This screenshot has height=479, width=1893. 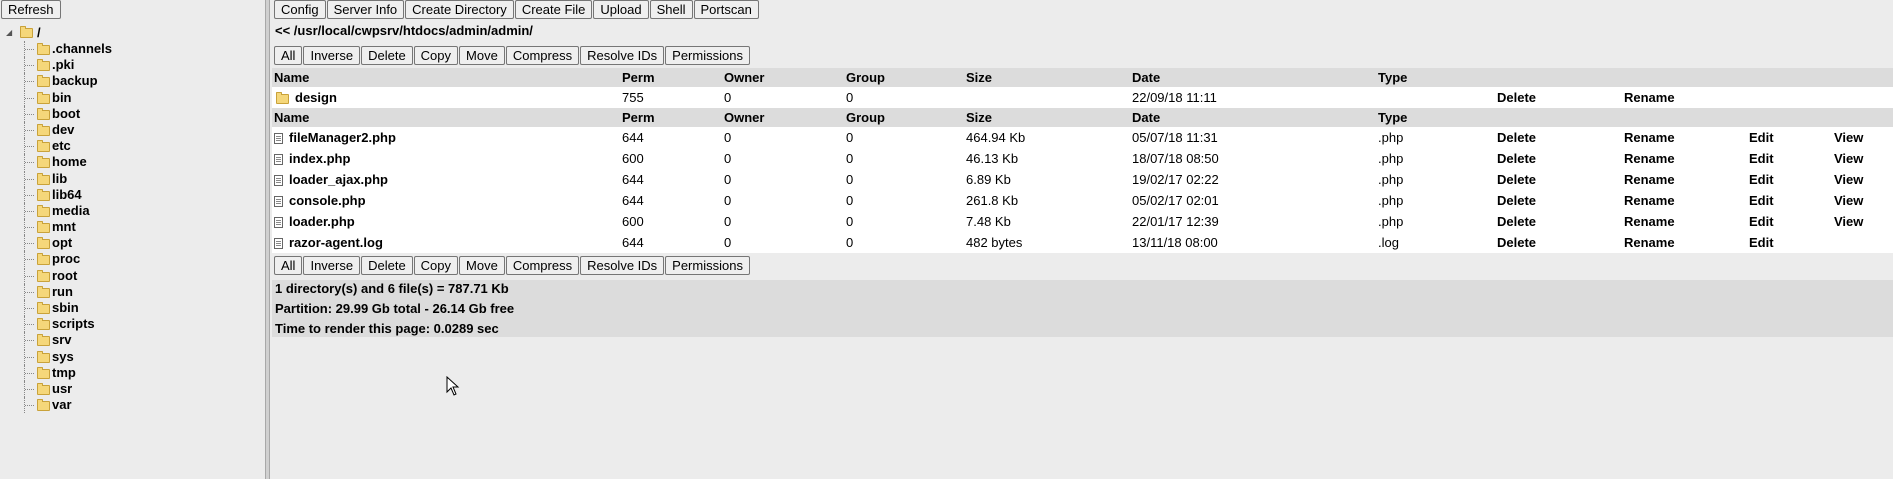 What do you see at coordinates (338, 179) in the screenshot?
I see `item-name: loader_ajax.php` at bounding box center [338, 179].